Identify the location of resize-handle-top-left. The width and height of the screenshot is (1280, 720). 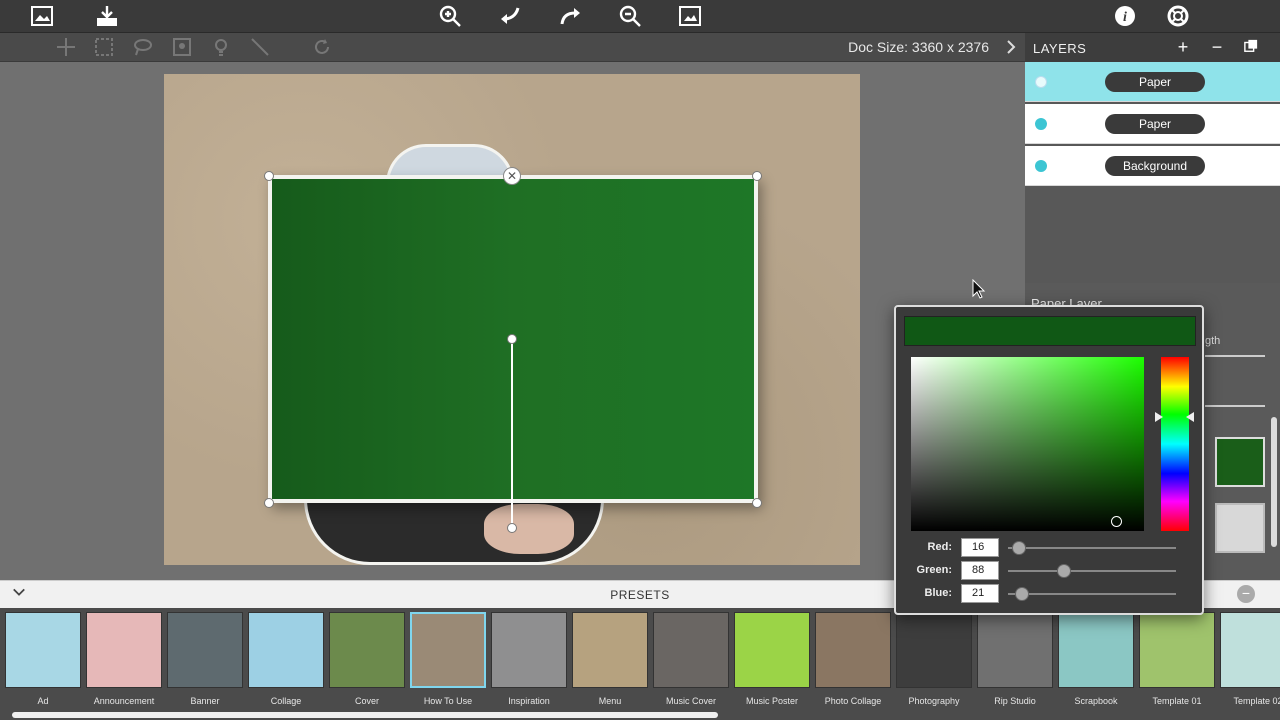
(269, 176).